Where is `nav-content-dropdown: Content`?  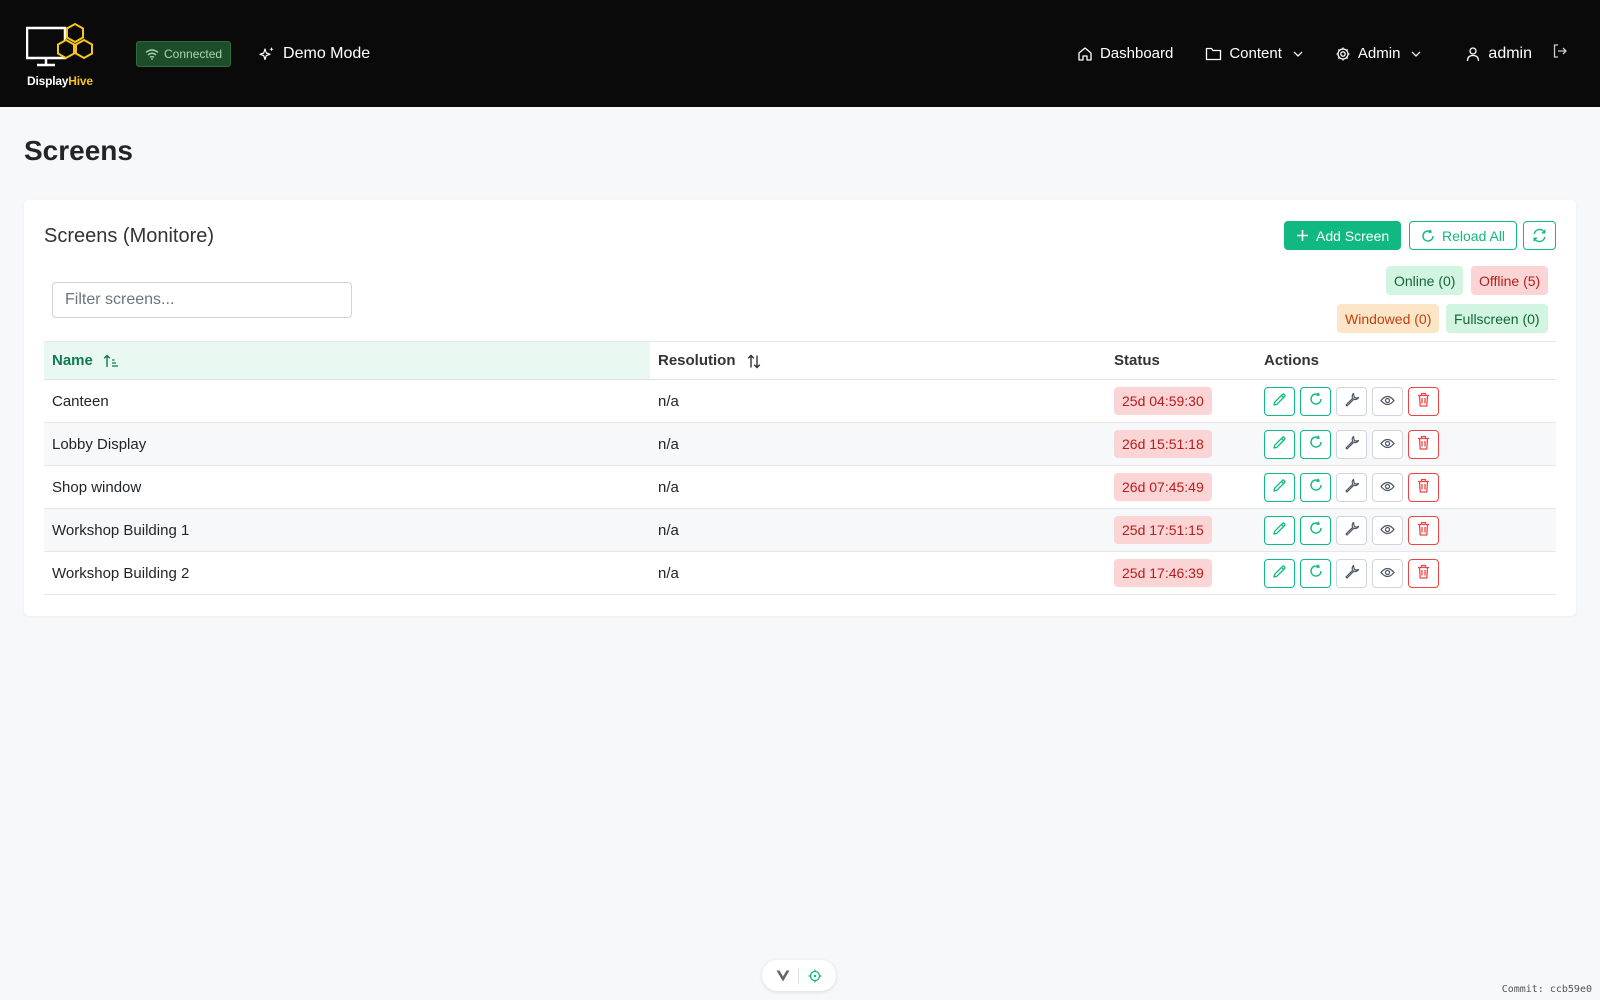 nav-content-dropdown: Content is located at coordinates (1254, 53).